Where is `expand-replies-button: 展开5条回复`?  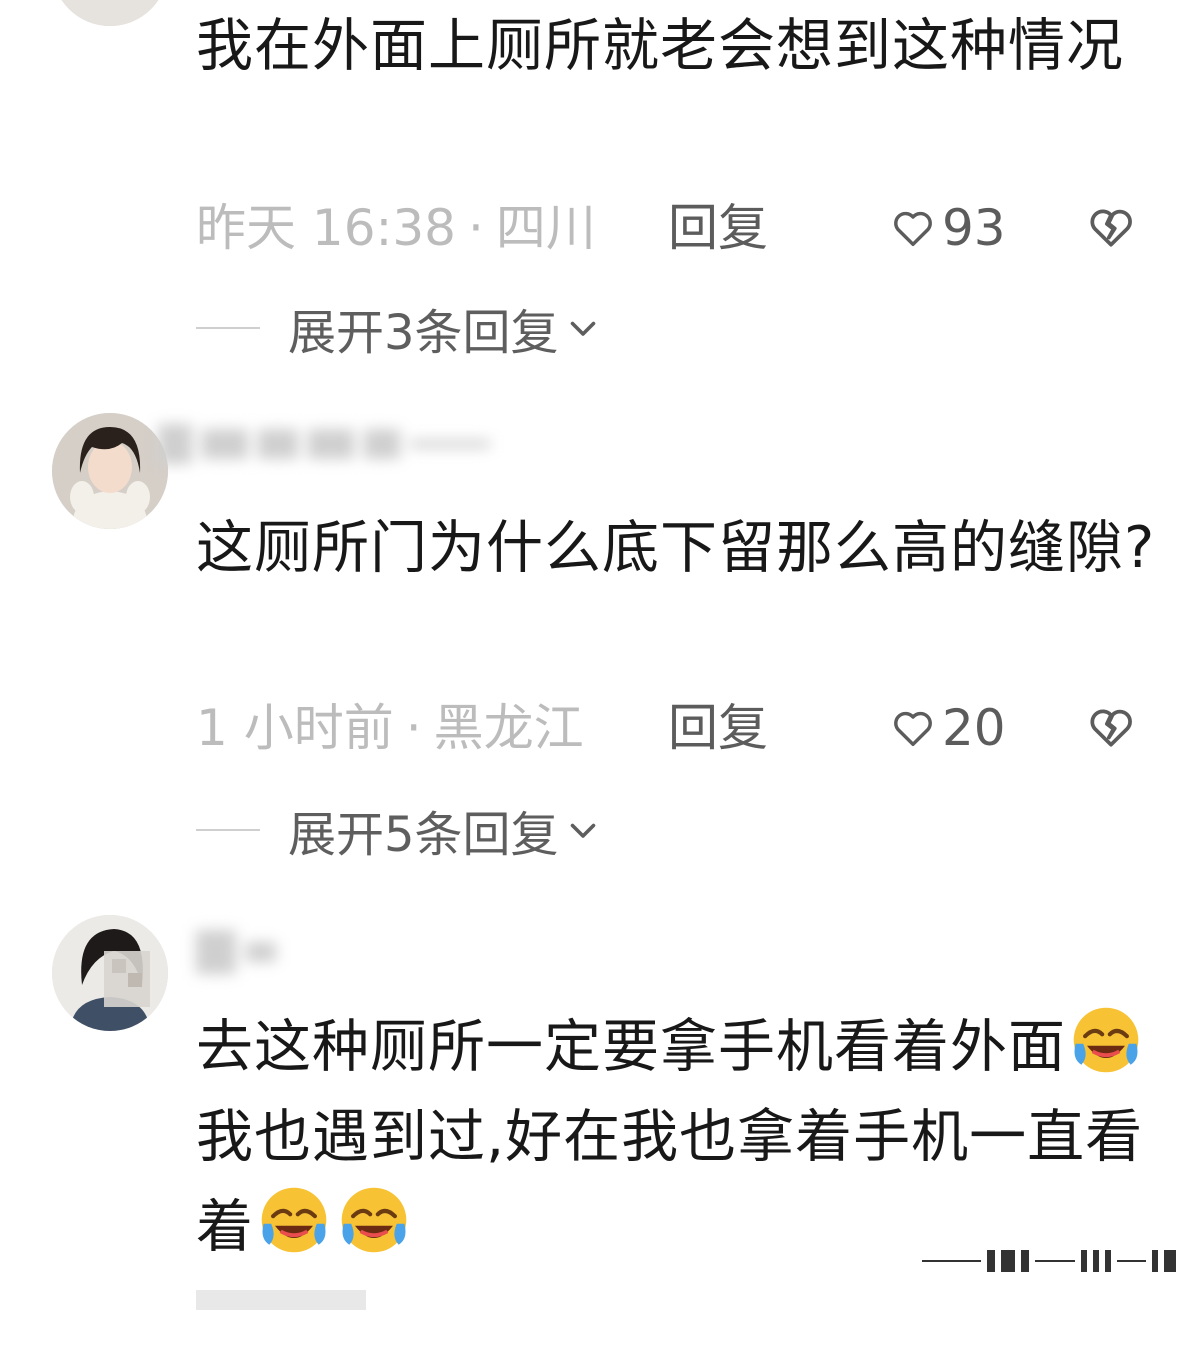
expand-replies-button: 展开5条回复 is located at coordinates (398, 831).